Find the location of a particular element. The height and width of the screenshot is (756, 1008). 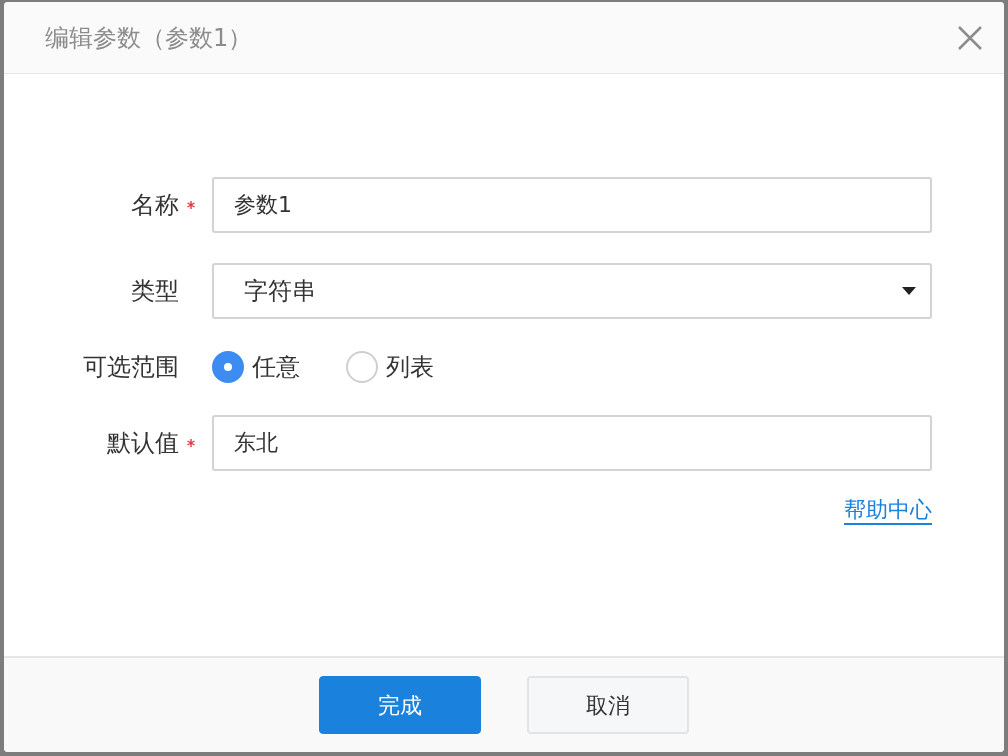

field-label: 默认值 is located at coordinates (143, 443).